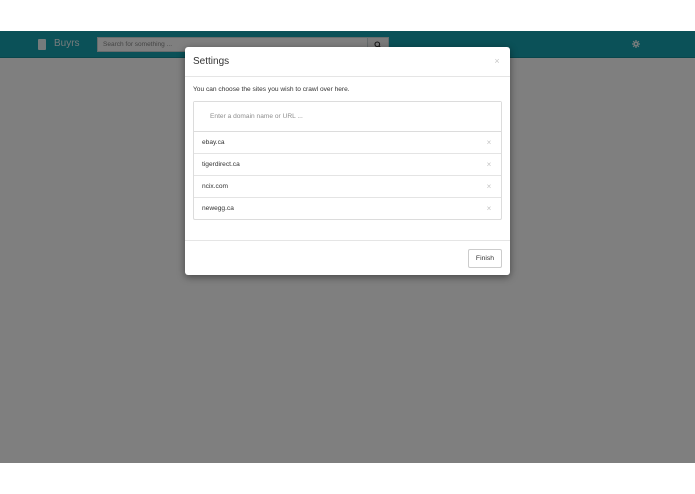 The width and height of the screenshot is (695, 494). I want to click on modal-title: Settings, so click(211, 61).